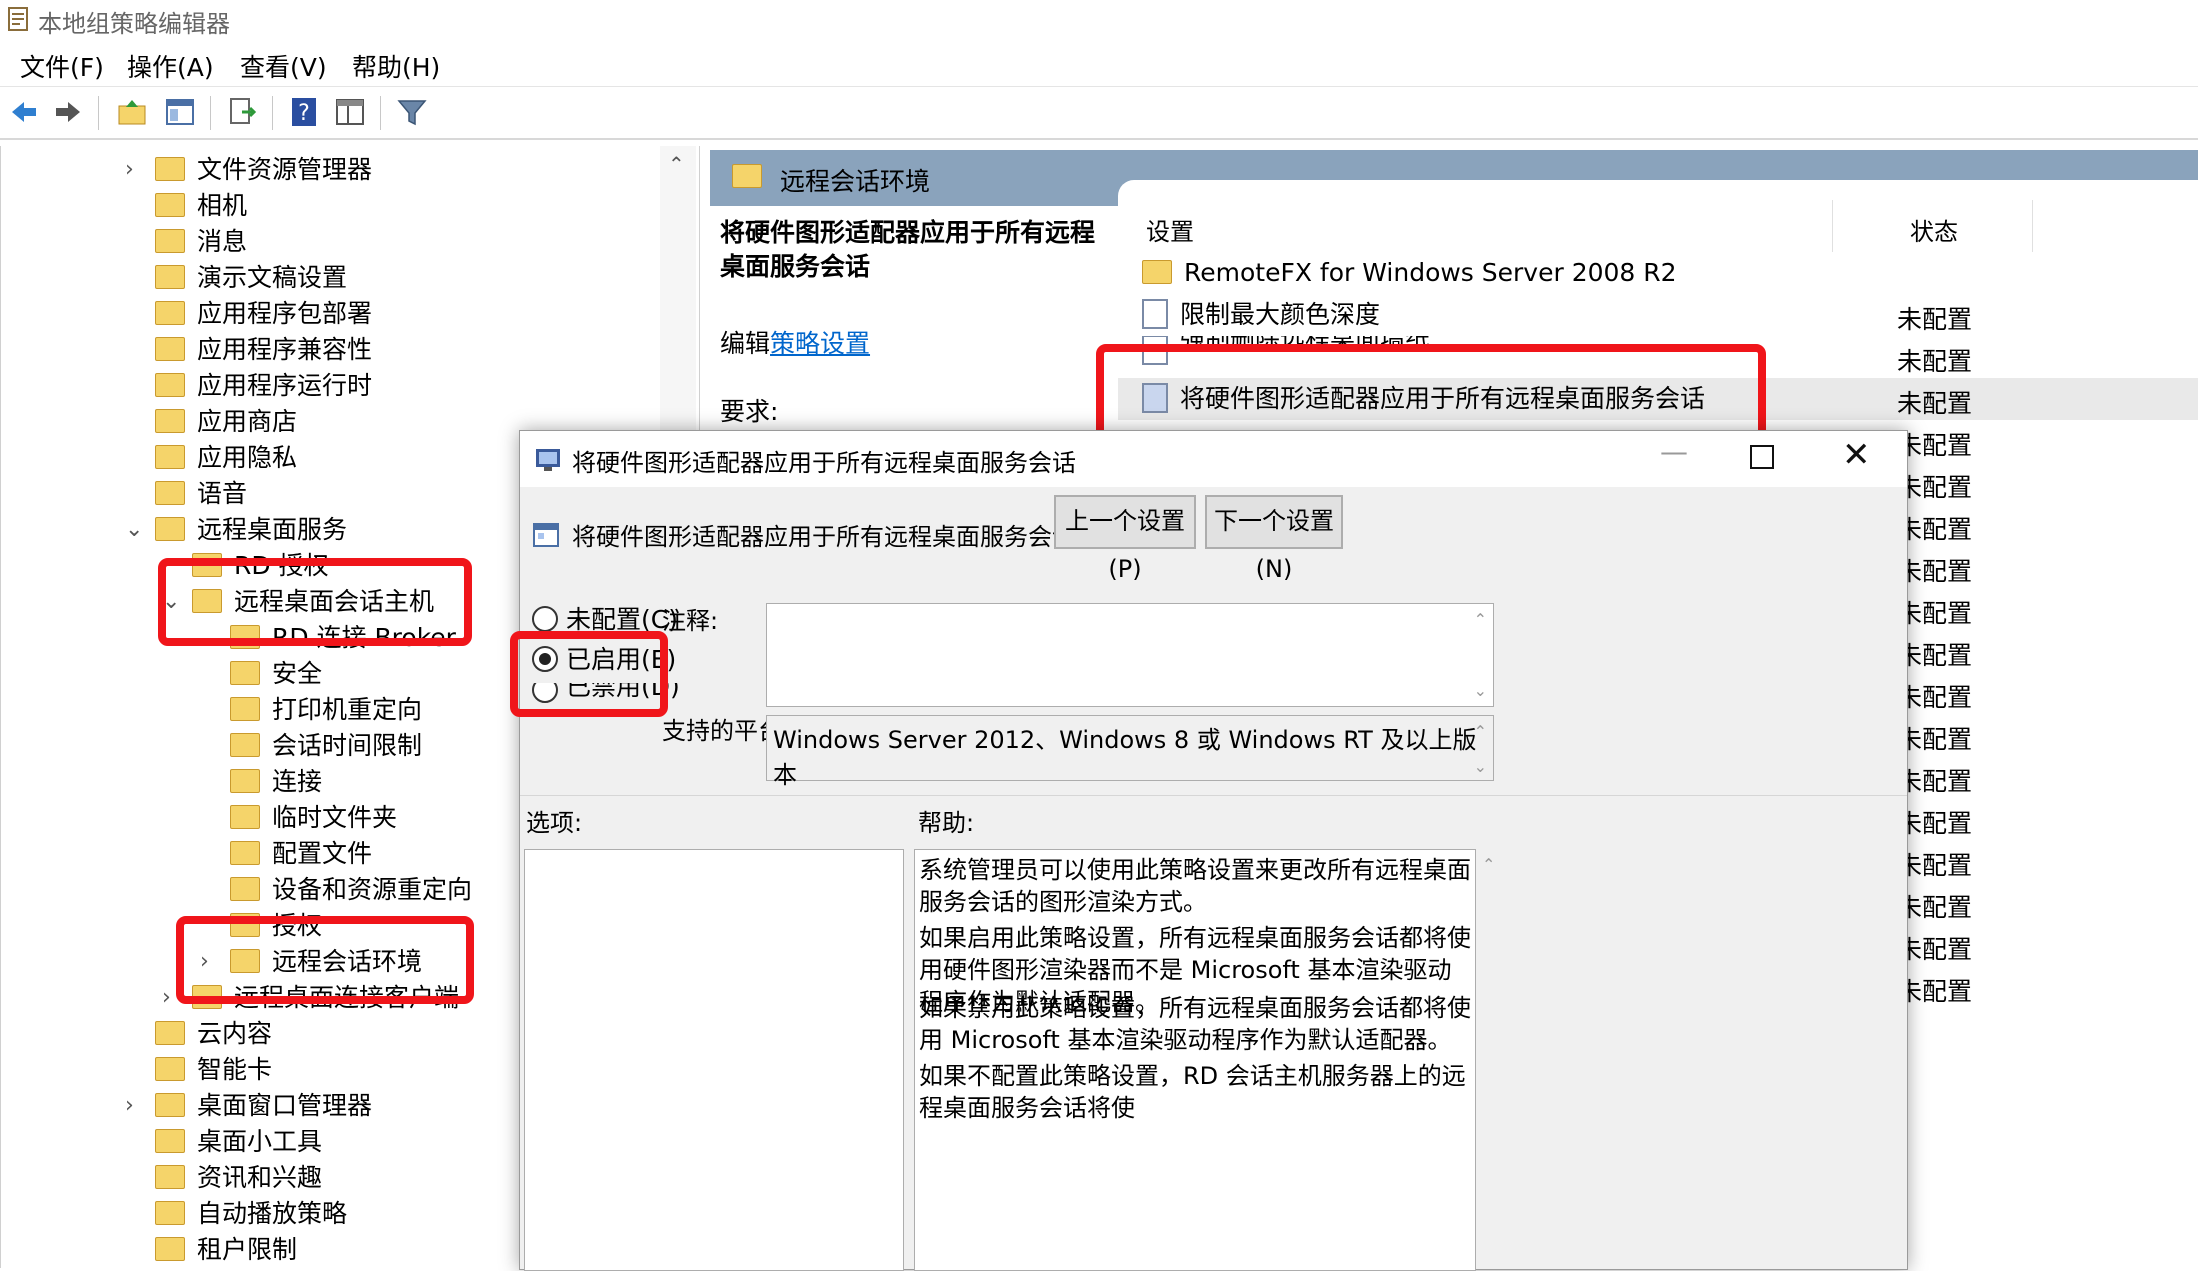  What do you see at coordinates (180, 112) in the screenshot?
I see `show-hide-tree-icon` at bounding box center [180, 112].